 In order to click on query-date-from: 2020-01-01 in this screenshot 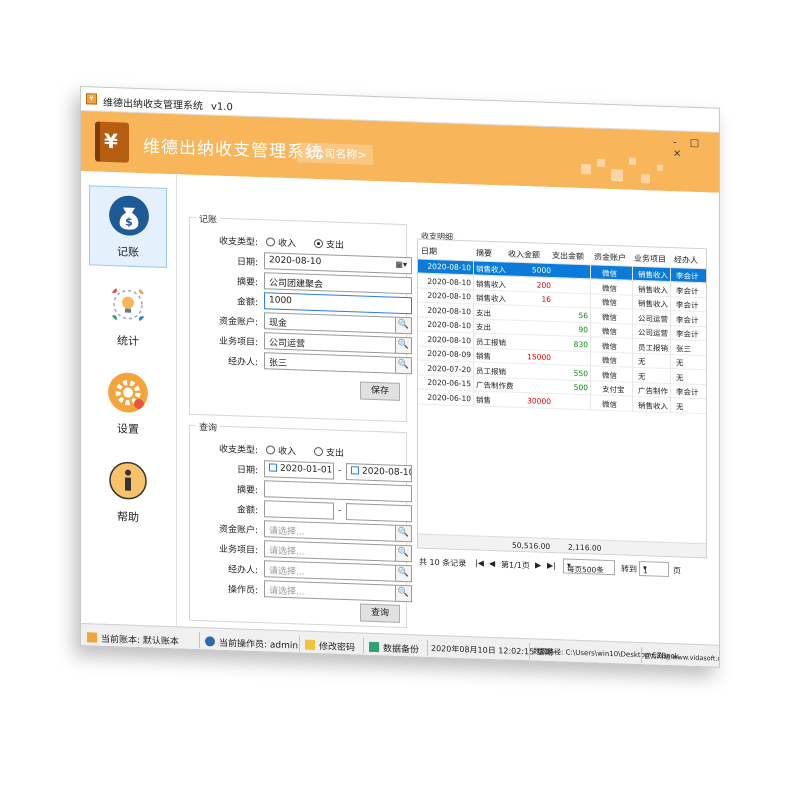, I will do `click(299, 470)`.